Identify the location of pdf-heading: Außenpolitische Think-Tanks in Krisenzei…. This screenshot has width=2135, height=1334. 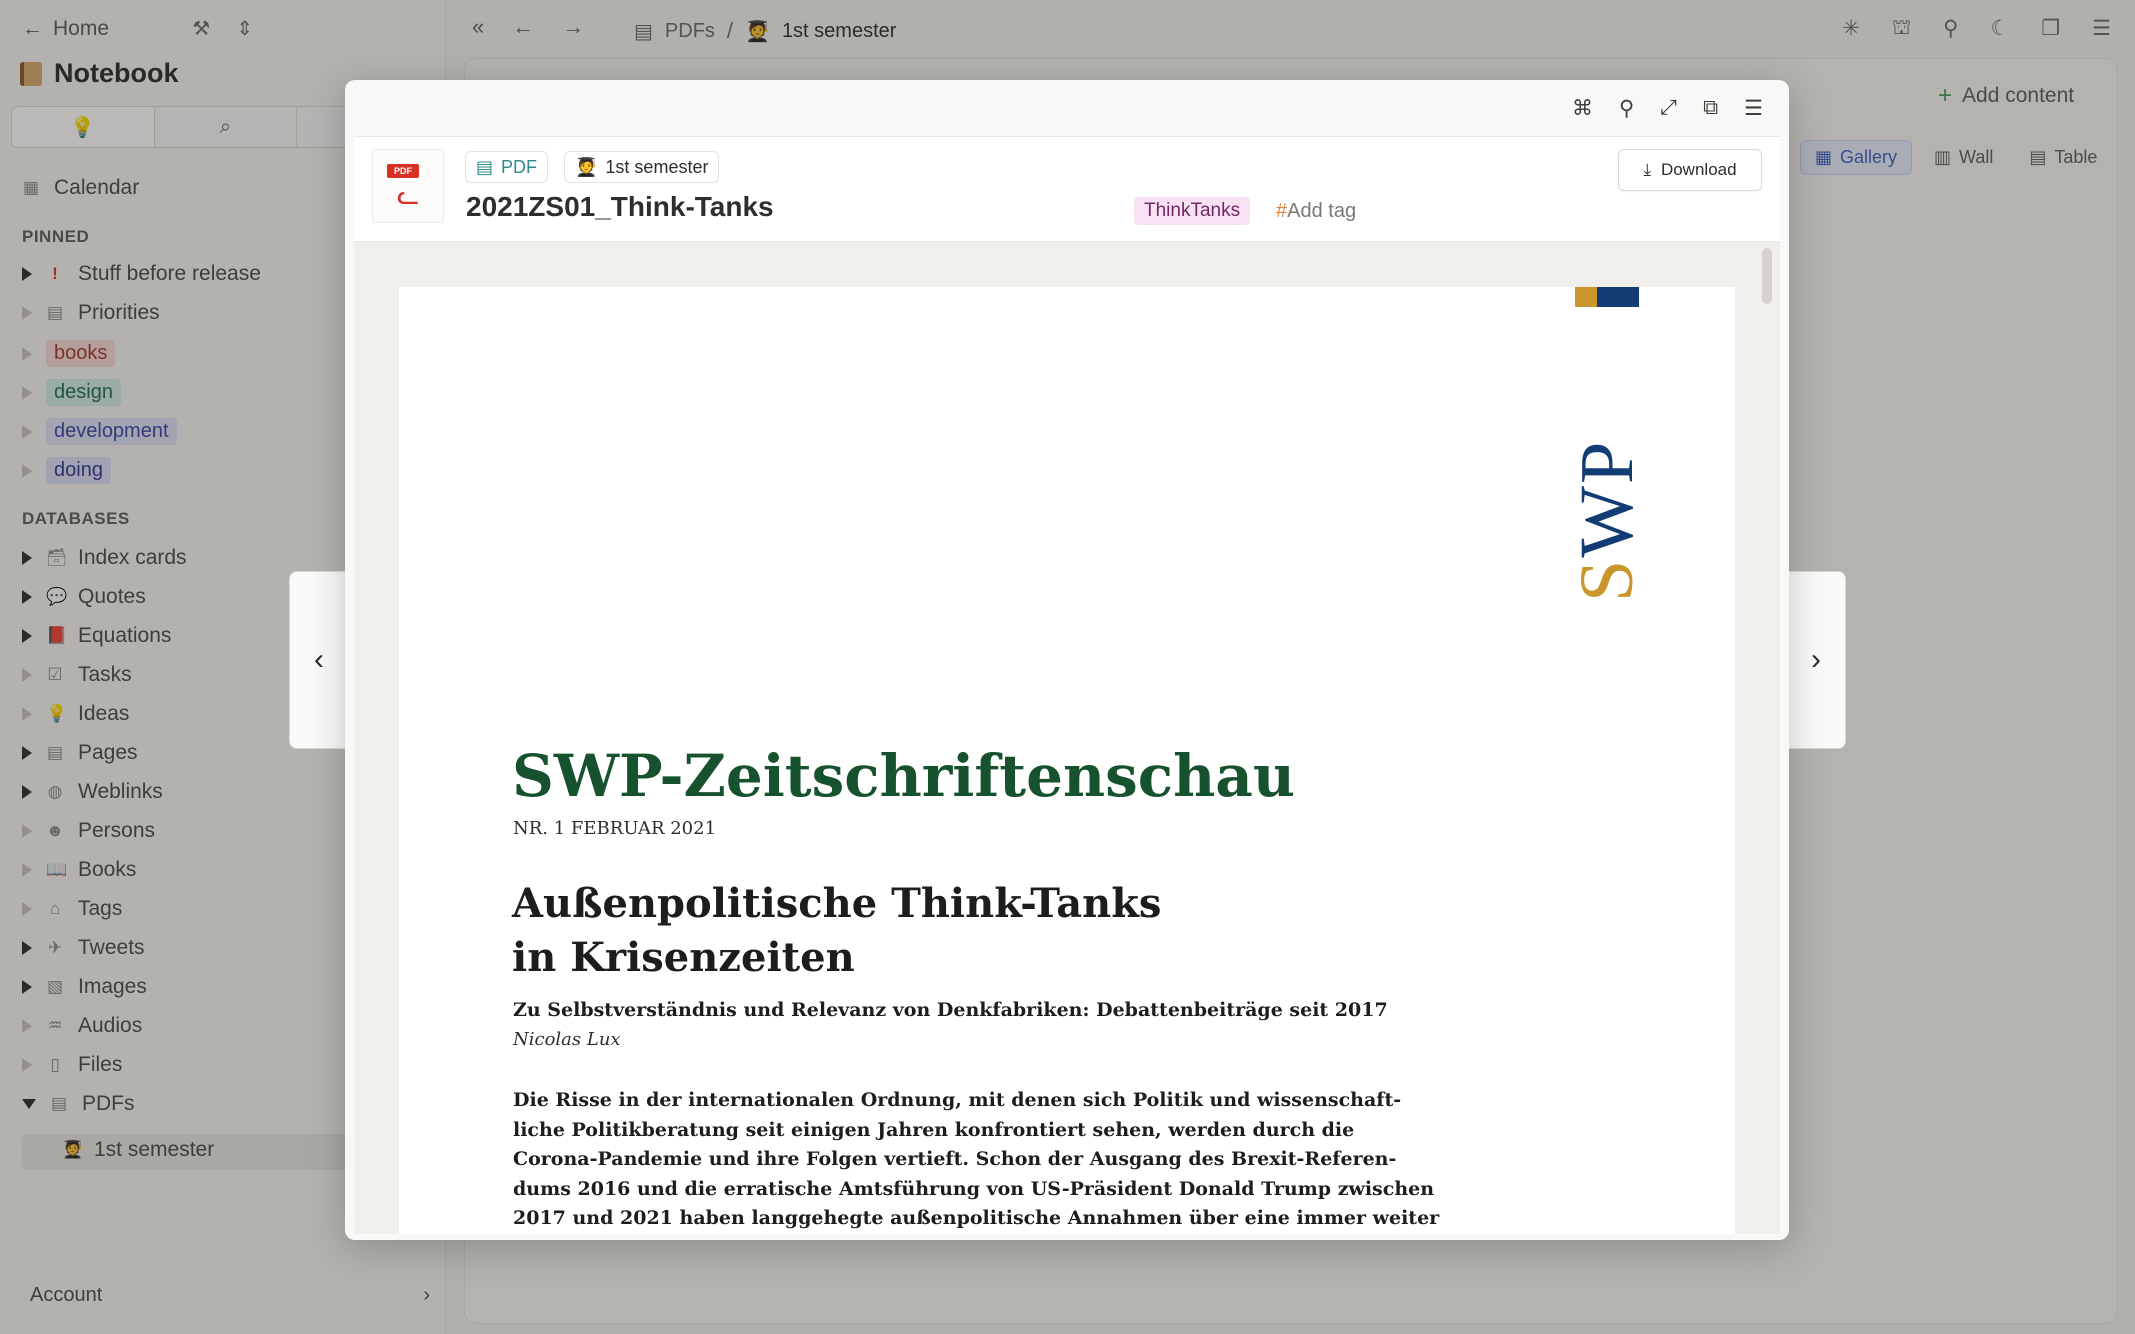
(962, 931).